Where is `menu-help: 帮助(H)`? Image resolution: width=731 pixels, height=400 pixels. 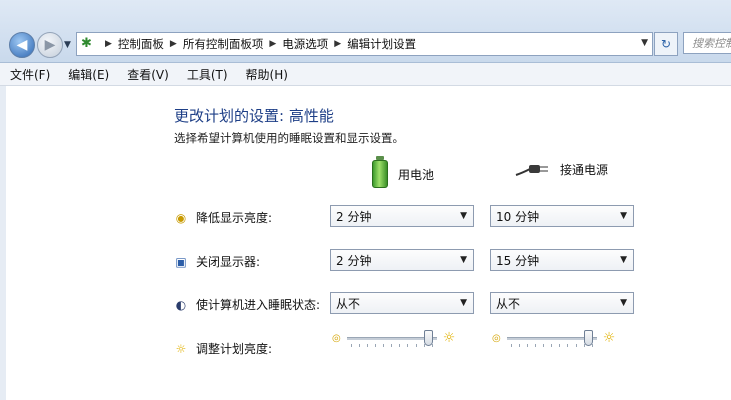
menu-help: 帮助(H) is located at coordinates (266, 74).